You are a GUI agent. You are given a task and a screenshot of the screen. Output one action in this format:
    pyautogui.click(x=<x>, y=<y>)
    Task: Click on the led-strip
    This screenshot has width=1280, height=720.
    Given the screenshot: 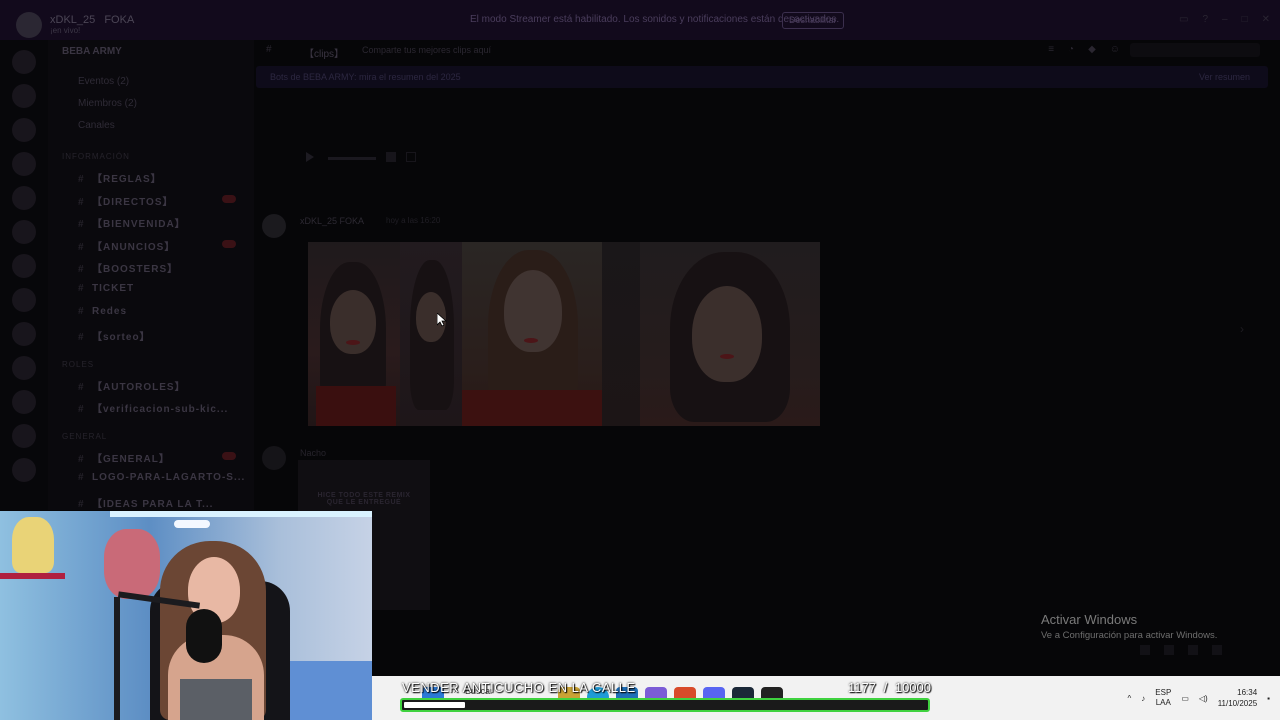 What is the action you would take?
    pyautogui.click(x=241, y=514)
    